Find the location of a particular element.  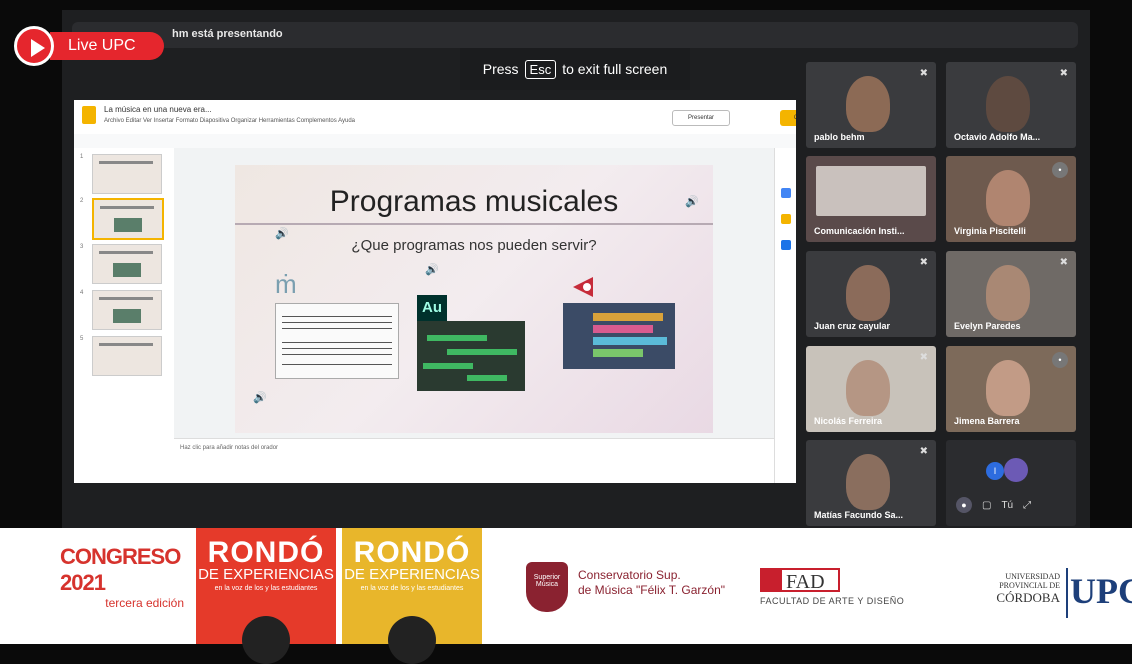

slide-thumbnail-selected is located at coordinates (128, 219).